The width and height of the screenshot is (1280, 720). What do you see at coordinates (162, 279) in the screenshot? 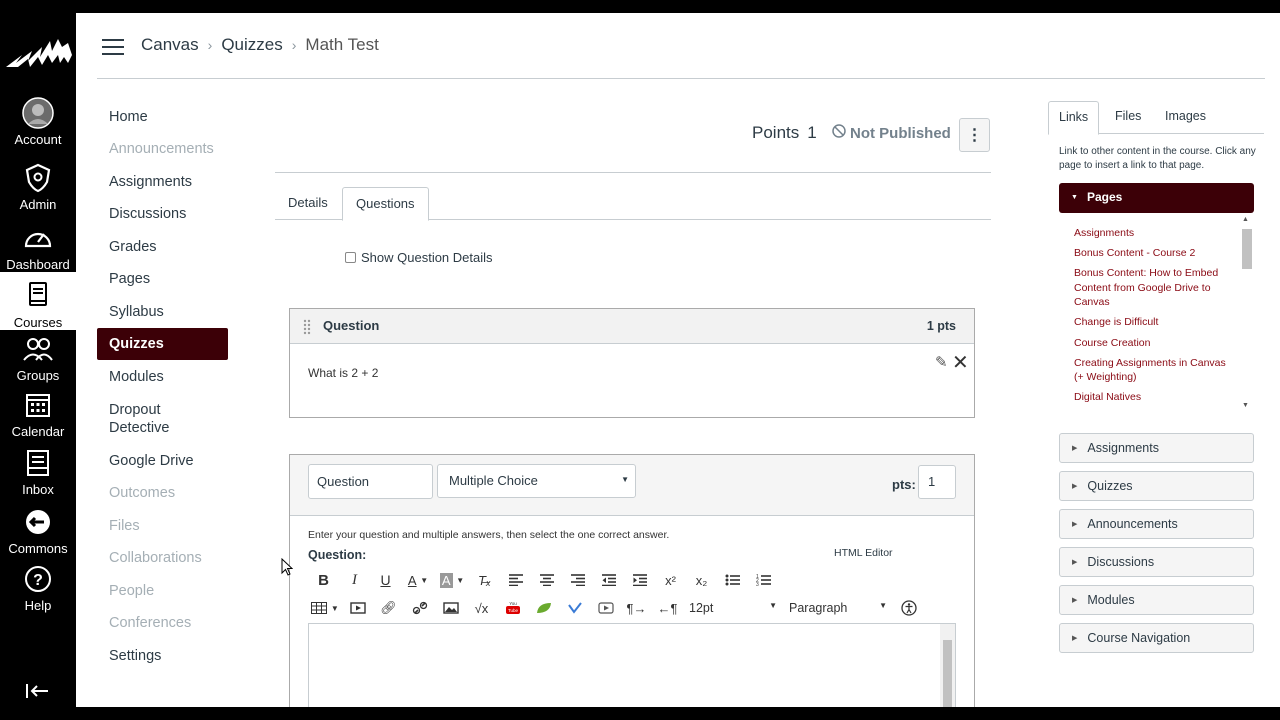
I see `course-nav-pages: Pages` at bounding box center [162, 279].